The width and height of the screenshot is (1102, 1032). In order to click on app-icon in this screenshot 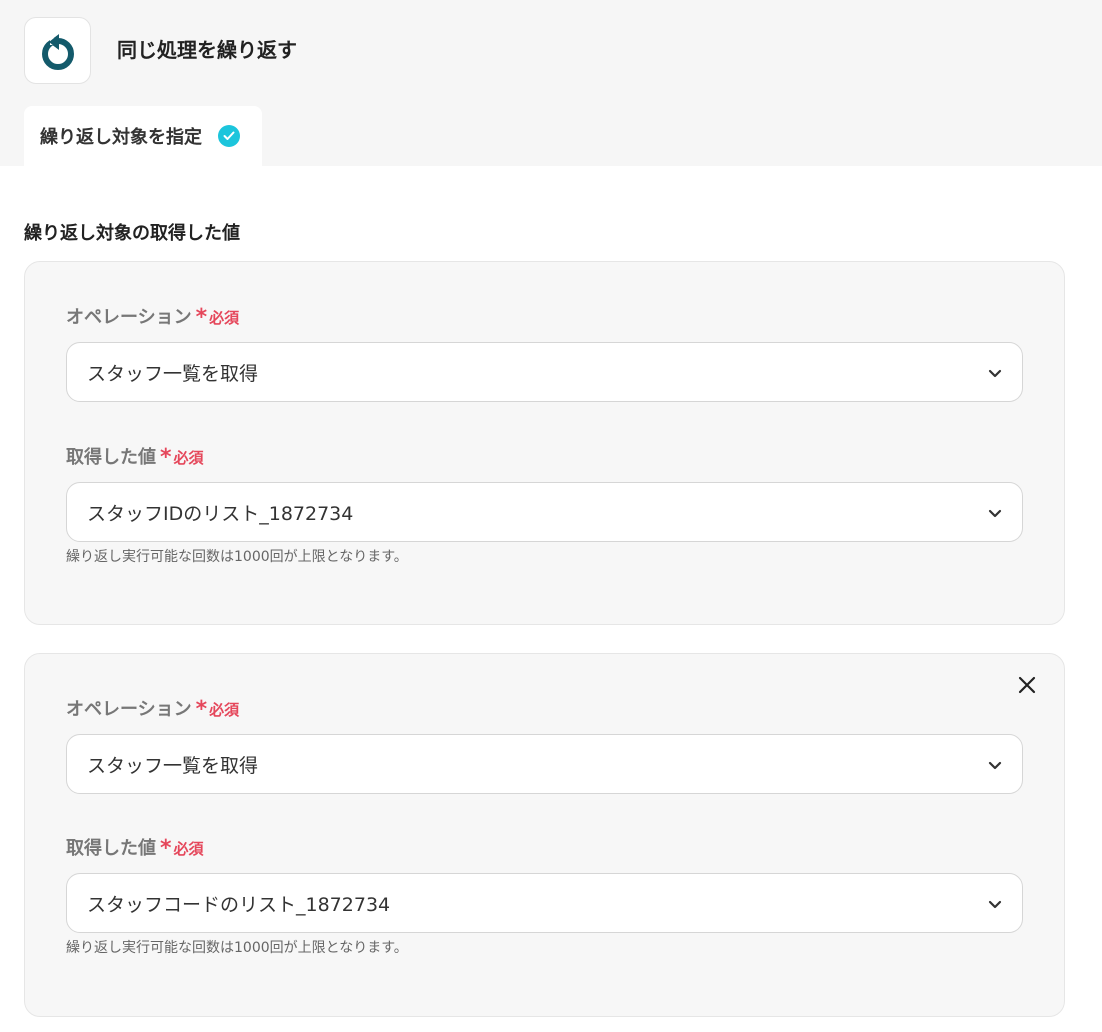, I will do `click(57, 50)`.